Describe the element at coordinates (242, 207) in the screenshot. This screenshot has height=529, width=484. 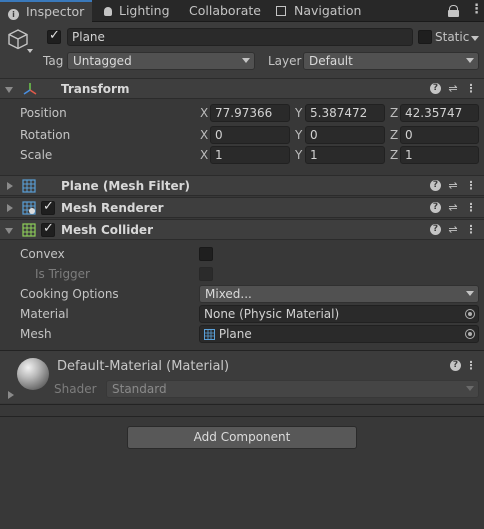
I see `mesh-renderer-header: Mesh Renderer ? ⇌ ⋮` at that location.